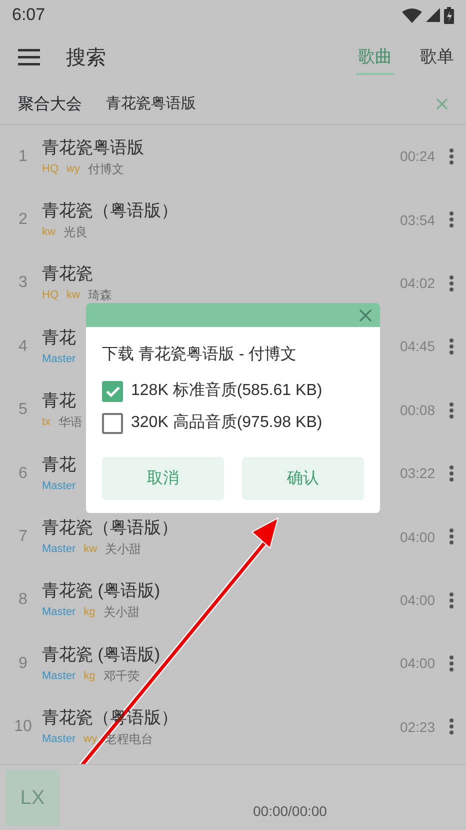  What do you see at coordinates (23, 346) in the screenshot?
I see `track-number: 4` at bounding box center [23, 346].